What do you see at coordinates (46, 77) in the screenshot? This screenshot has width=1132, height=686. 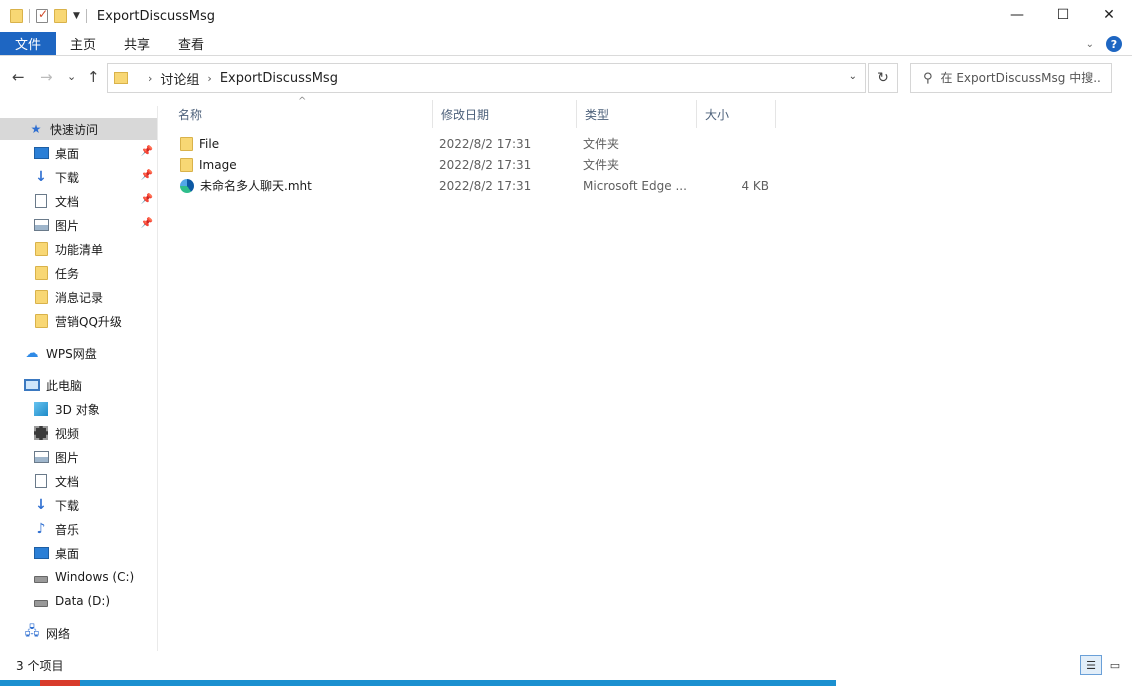 I see `forward-button: →` at bounding box center [46, 77].